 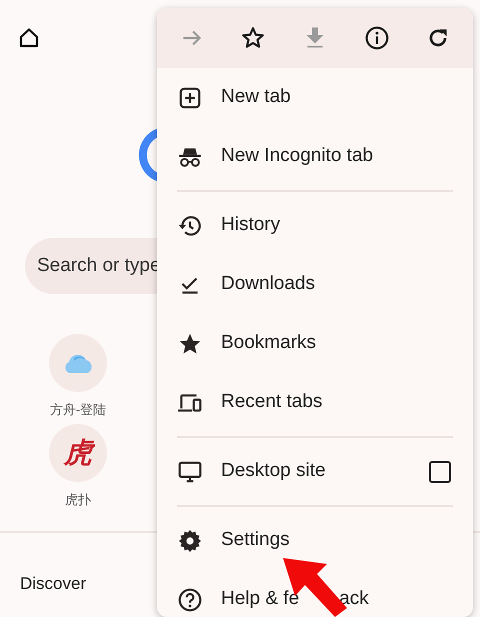 I want to click on section-heading: Discover, so click(x=53, y=583).